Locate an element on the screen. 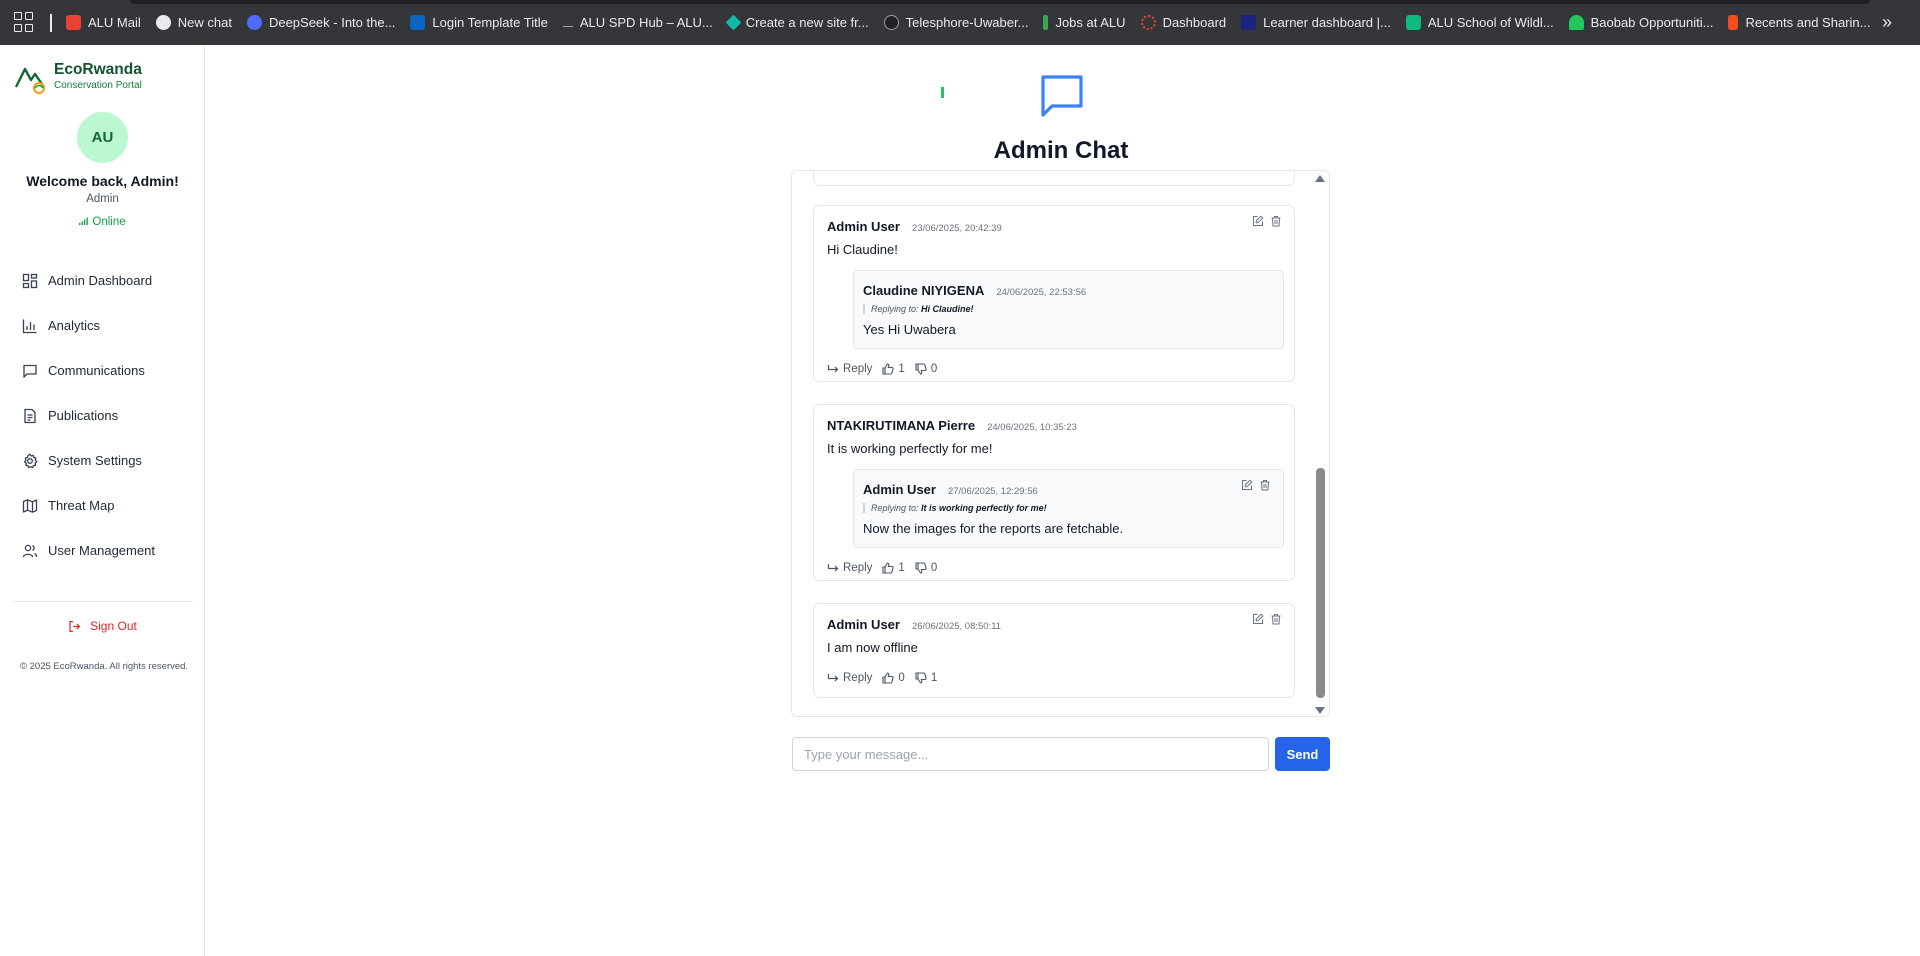  page-icon is located at coordinates (418, 22).